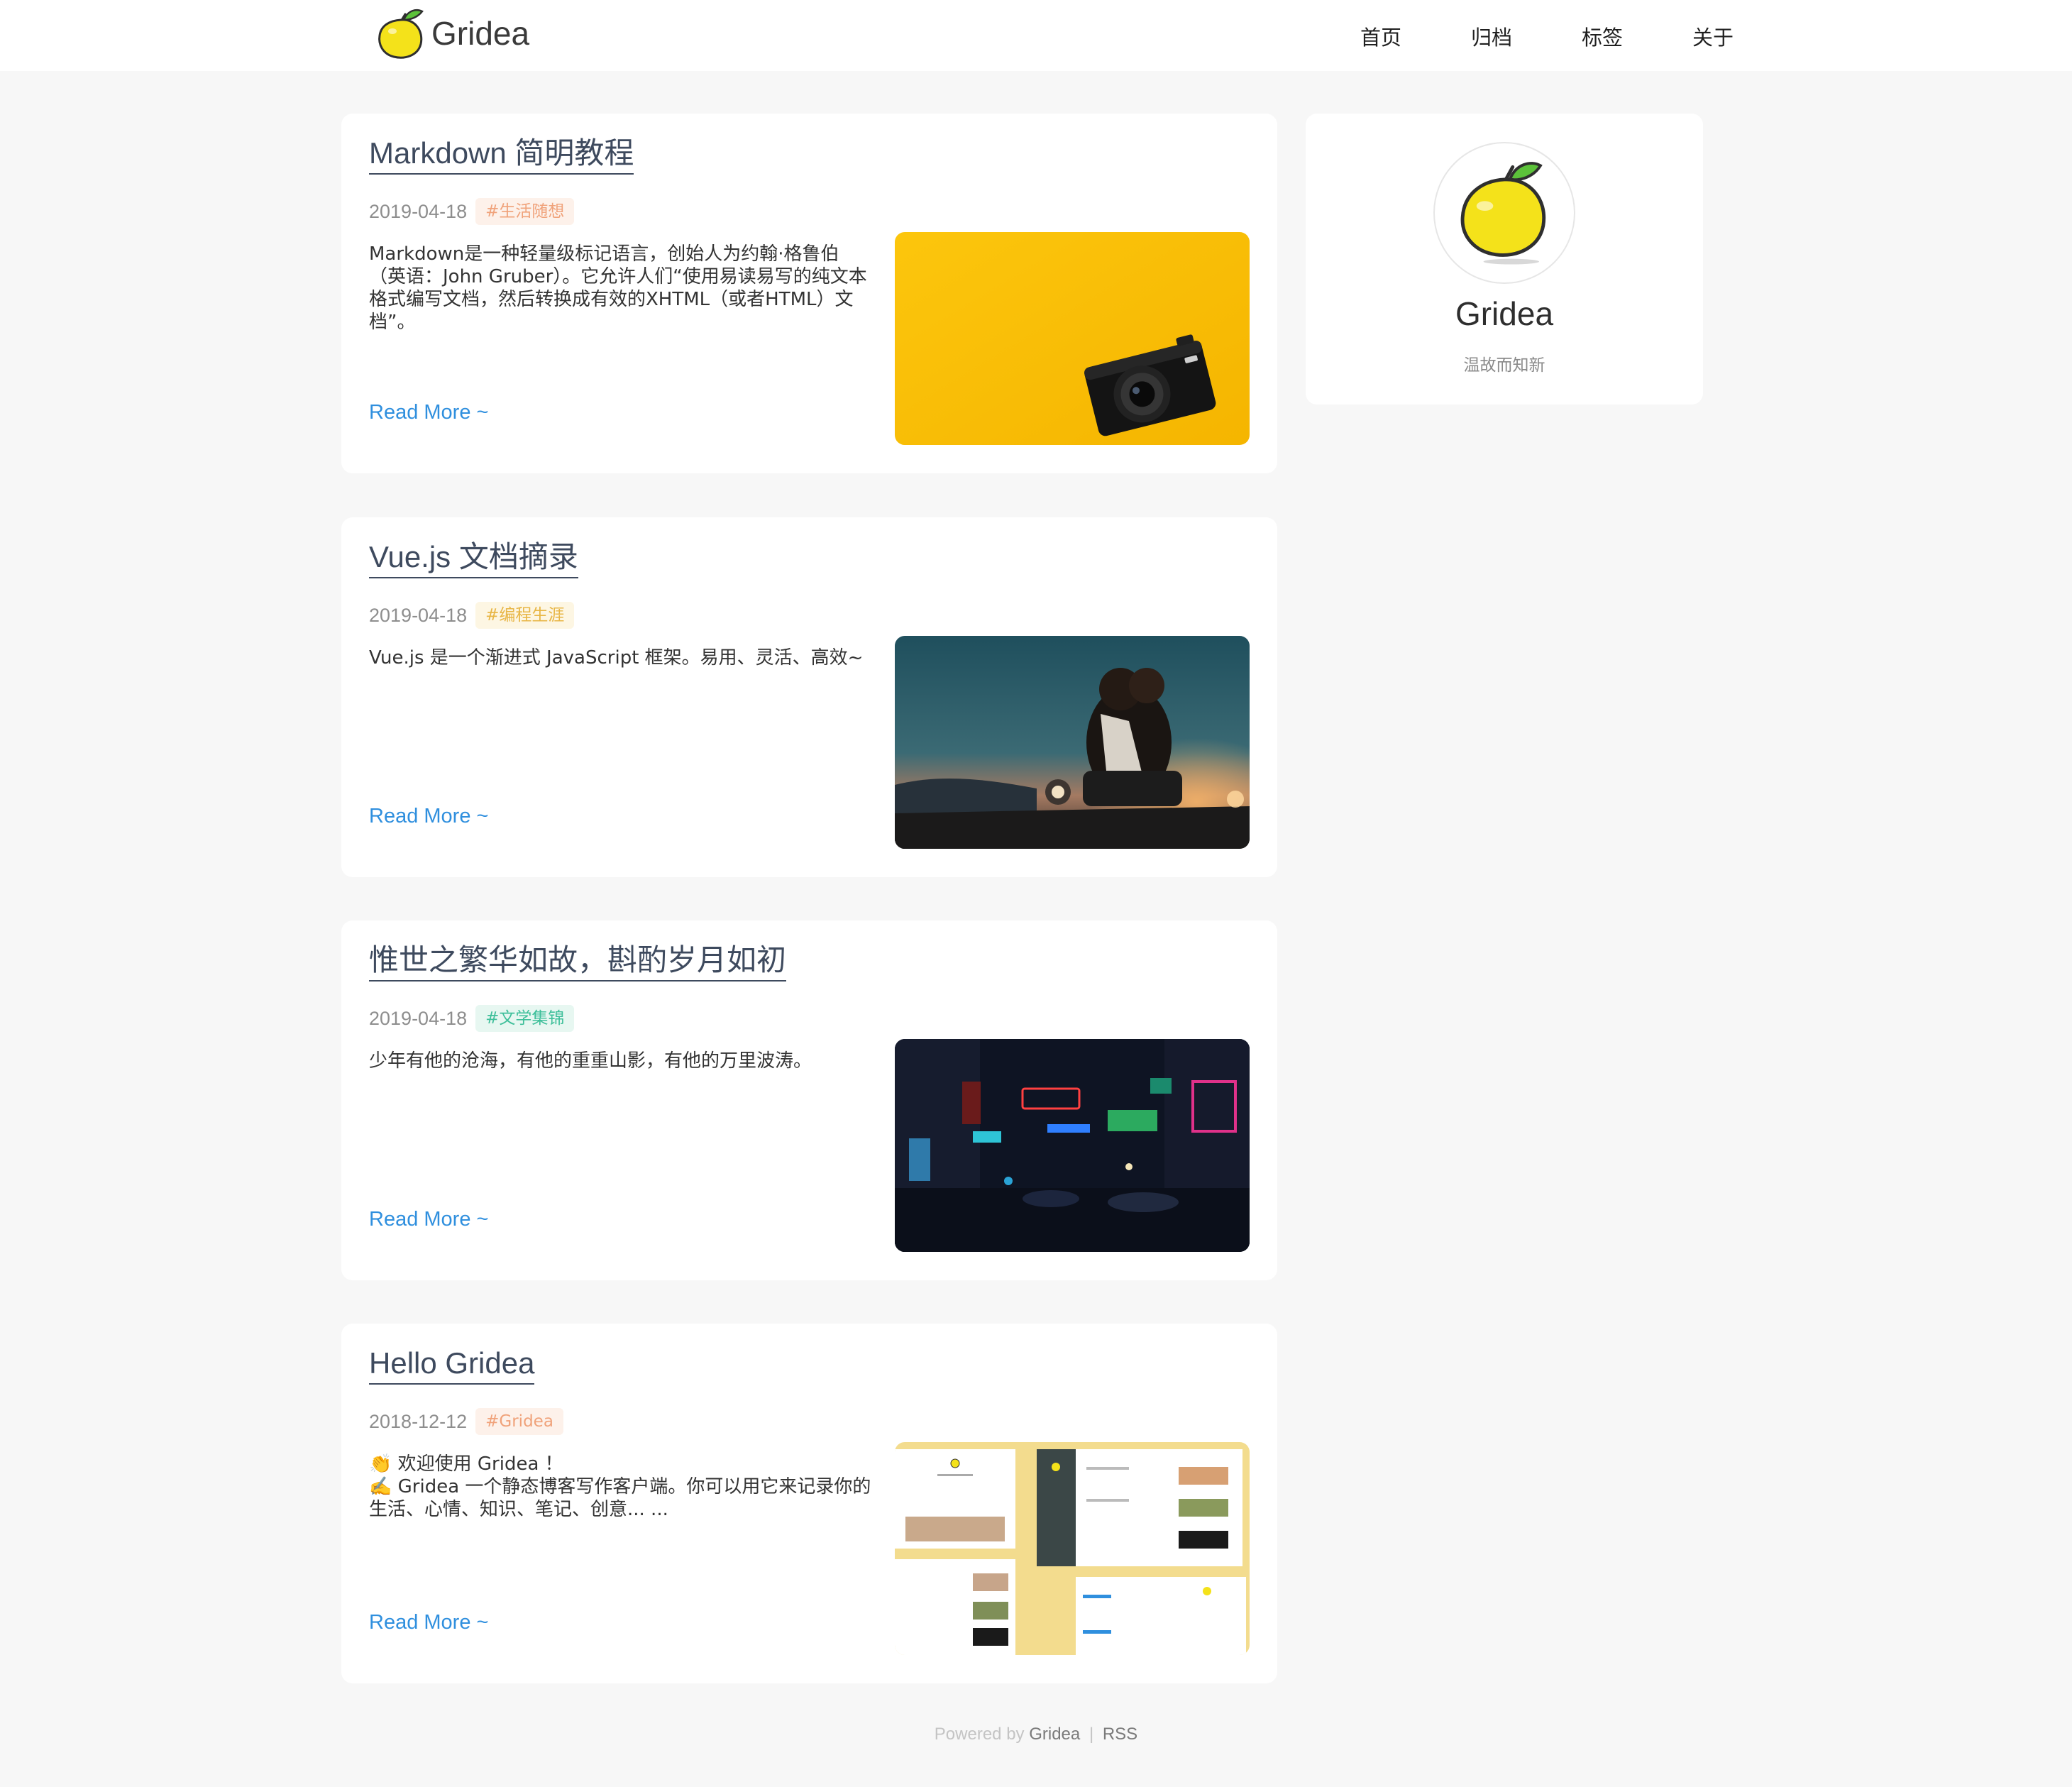 The width and height of the screenshot is (2072, 1787). Describe the element at coordinates (1054, 1734) in the screenshot. I see `gridea-link: Gridea` at that location.